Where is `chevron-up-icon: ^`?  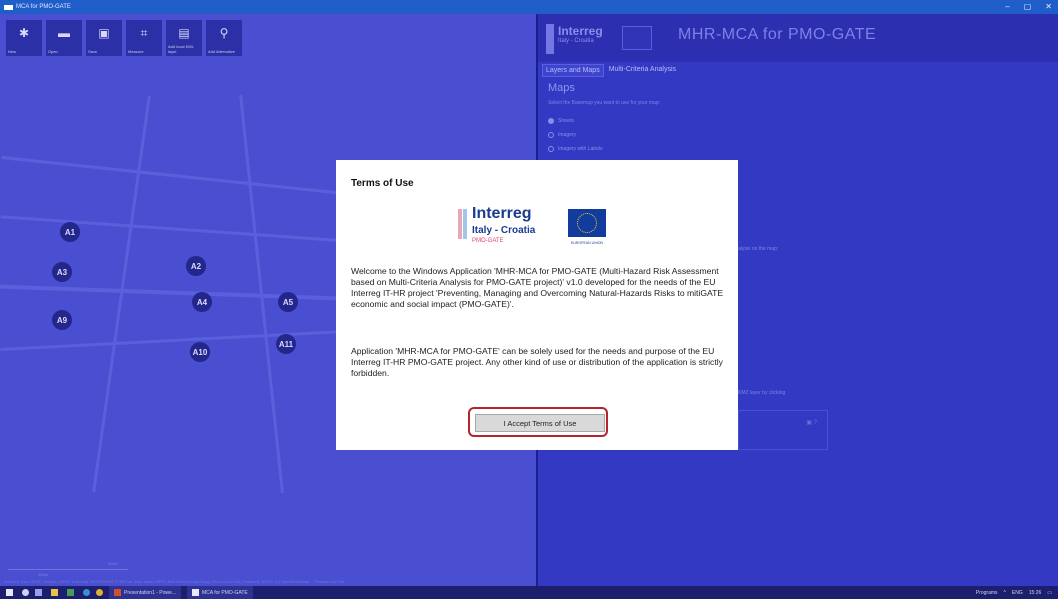
chevron-up-icon: ^ is located at coordinates (1005, 593).